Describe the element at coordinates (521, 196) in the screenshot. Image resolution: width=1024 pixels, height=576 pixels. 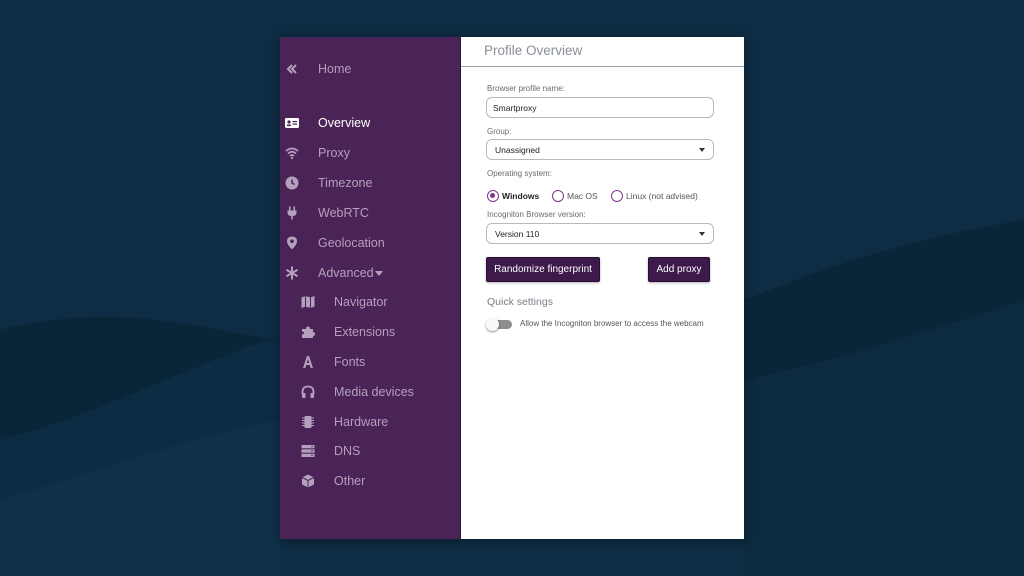
I see `os-option-label: Windows` at that location.